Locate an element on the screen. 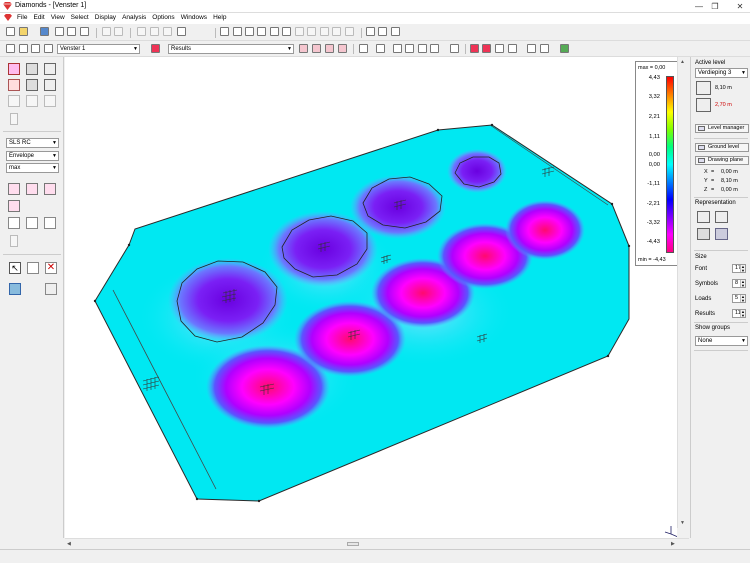 The width and height of the screenshot is (750, 563). horizontal-scrollbar: ◀ ▶ is located at coordinates (377, 543).